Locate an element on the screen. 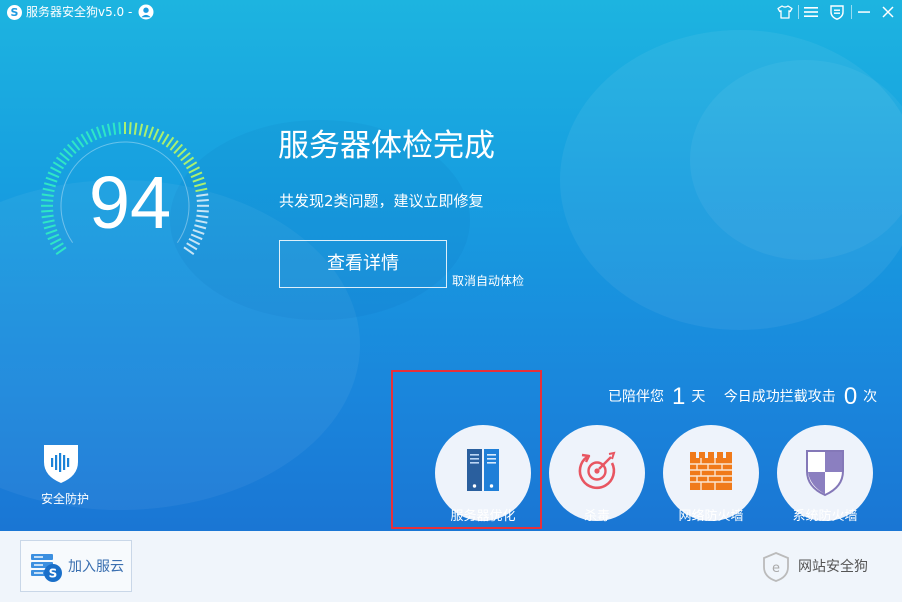 Image resolution: width=902 pixels, height=602 pixels. user-account-icon is located at coordinates (146, 12).